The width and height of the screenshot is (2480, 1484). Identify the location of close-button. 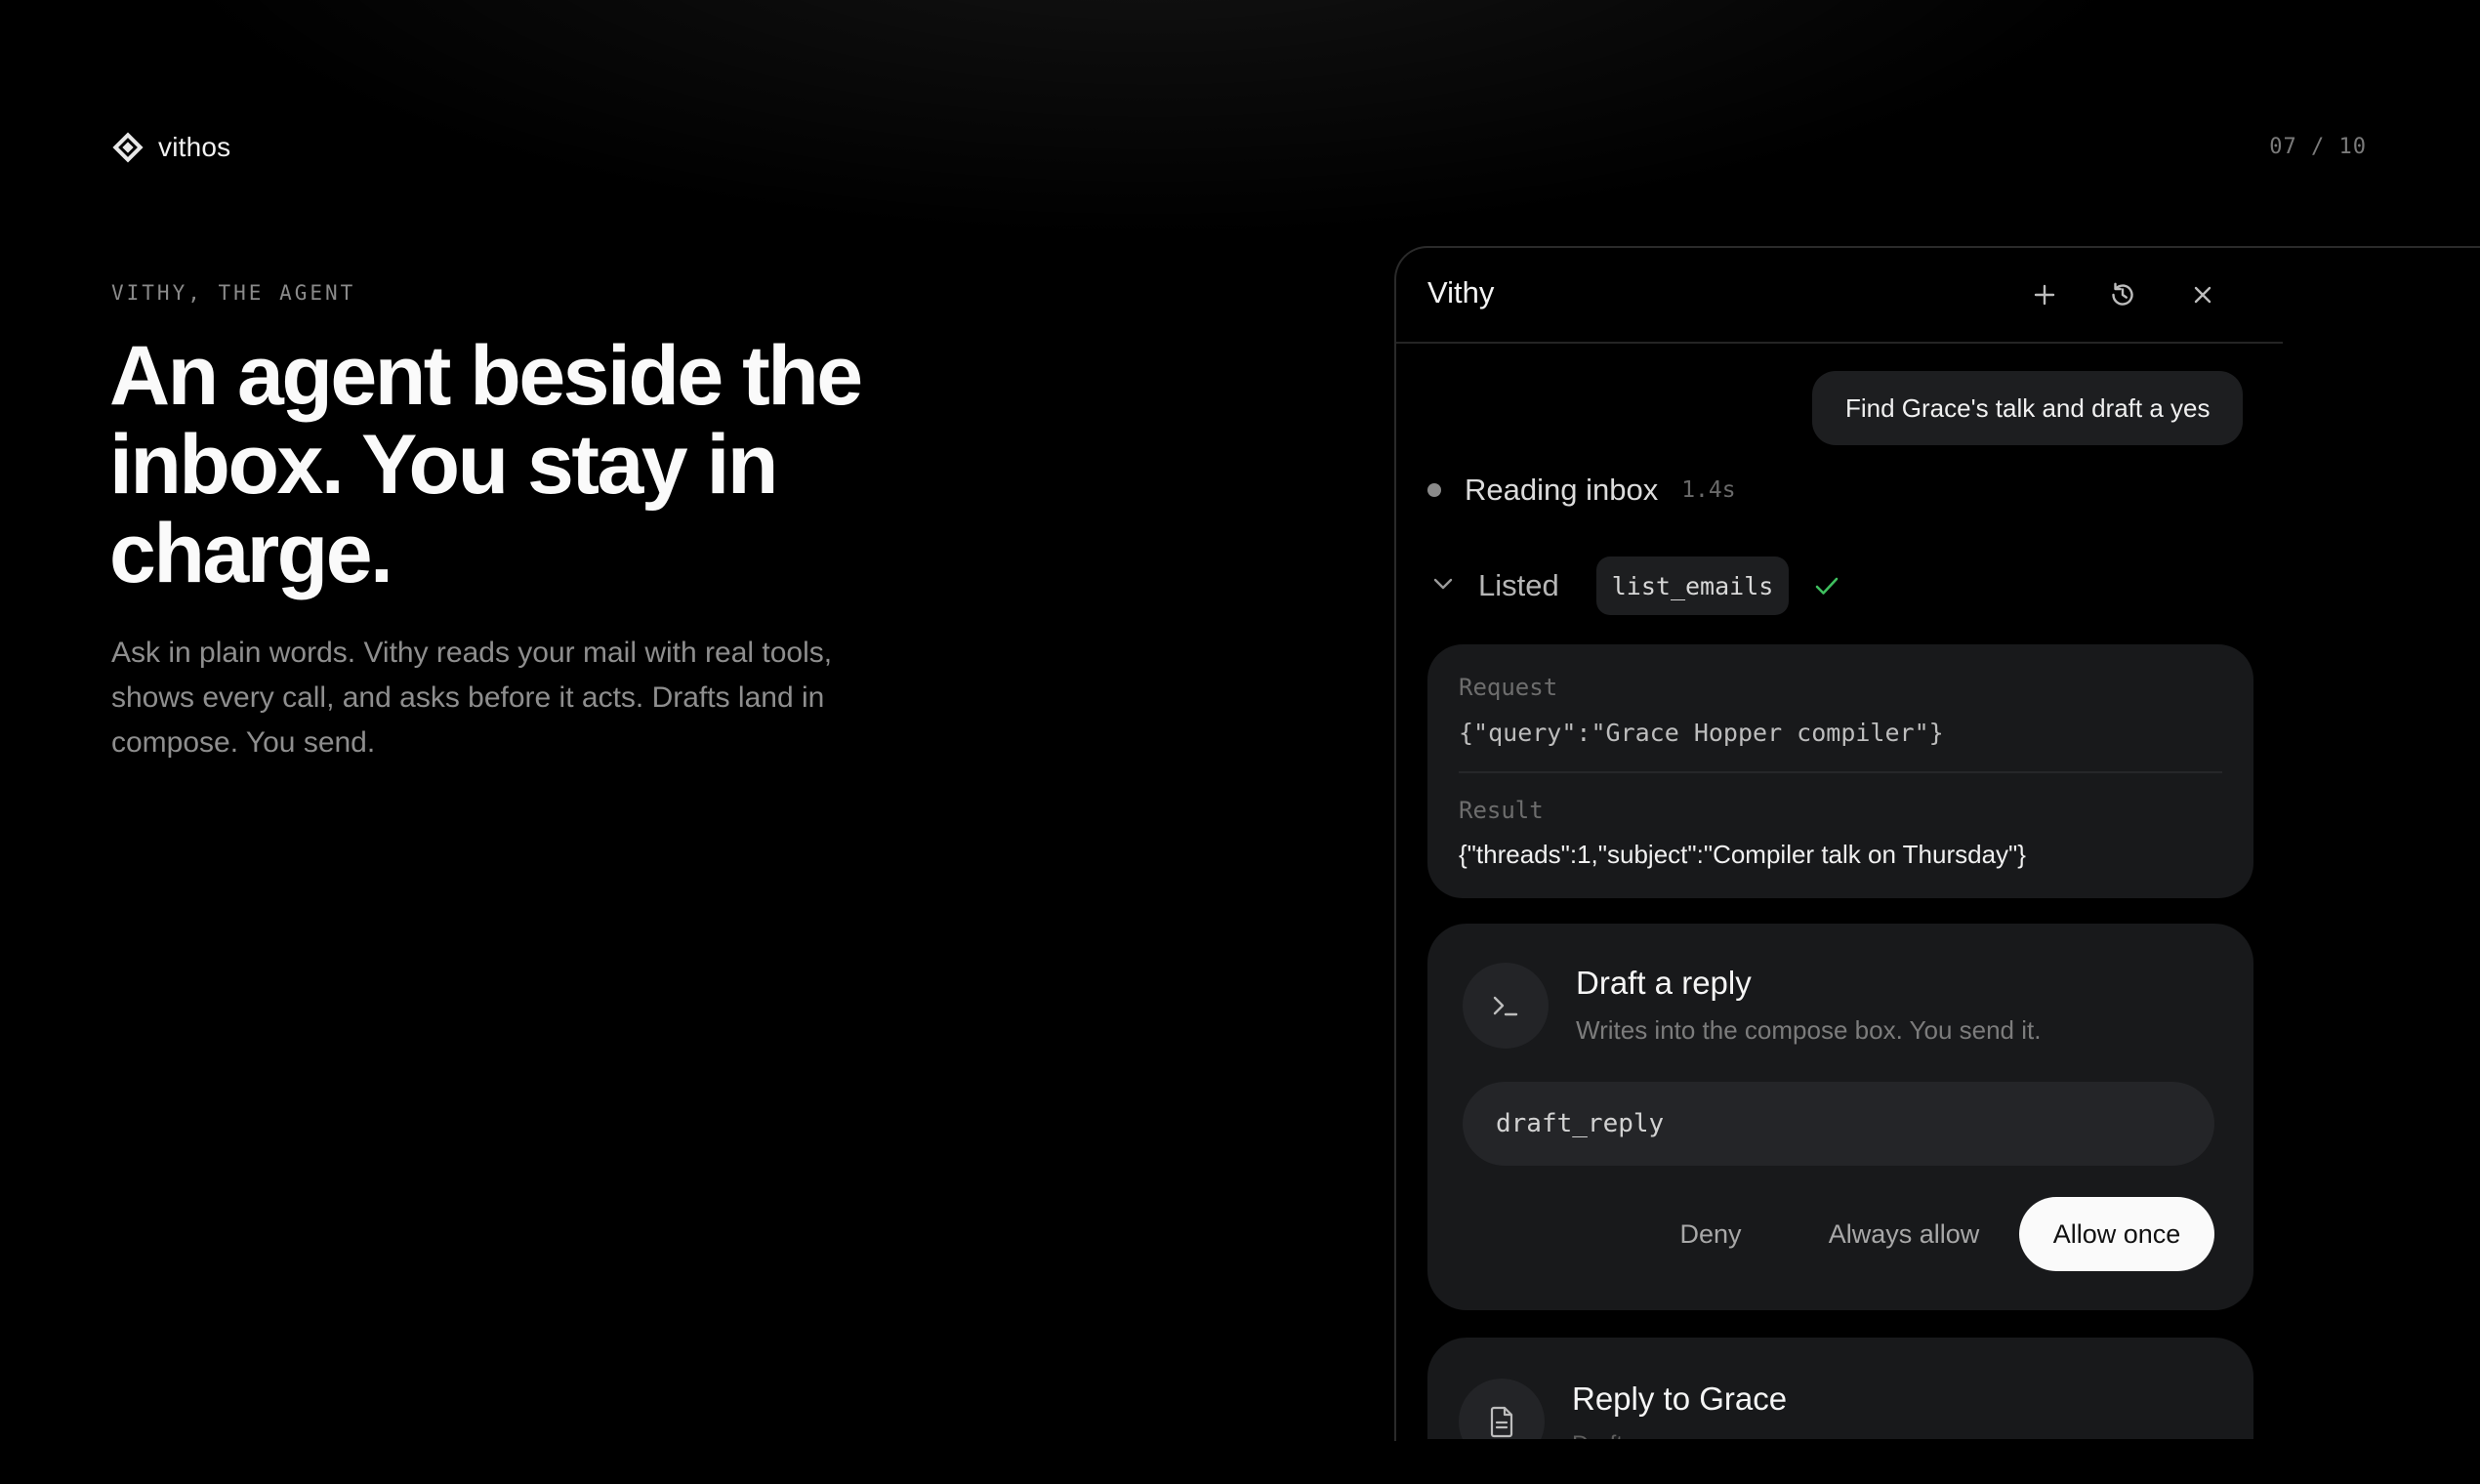
(2202, 294).